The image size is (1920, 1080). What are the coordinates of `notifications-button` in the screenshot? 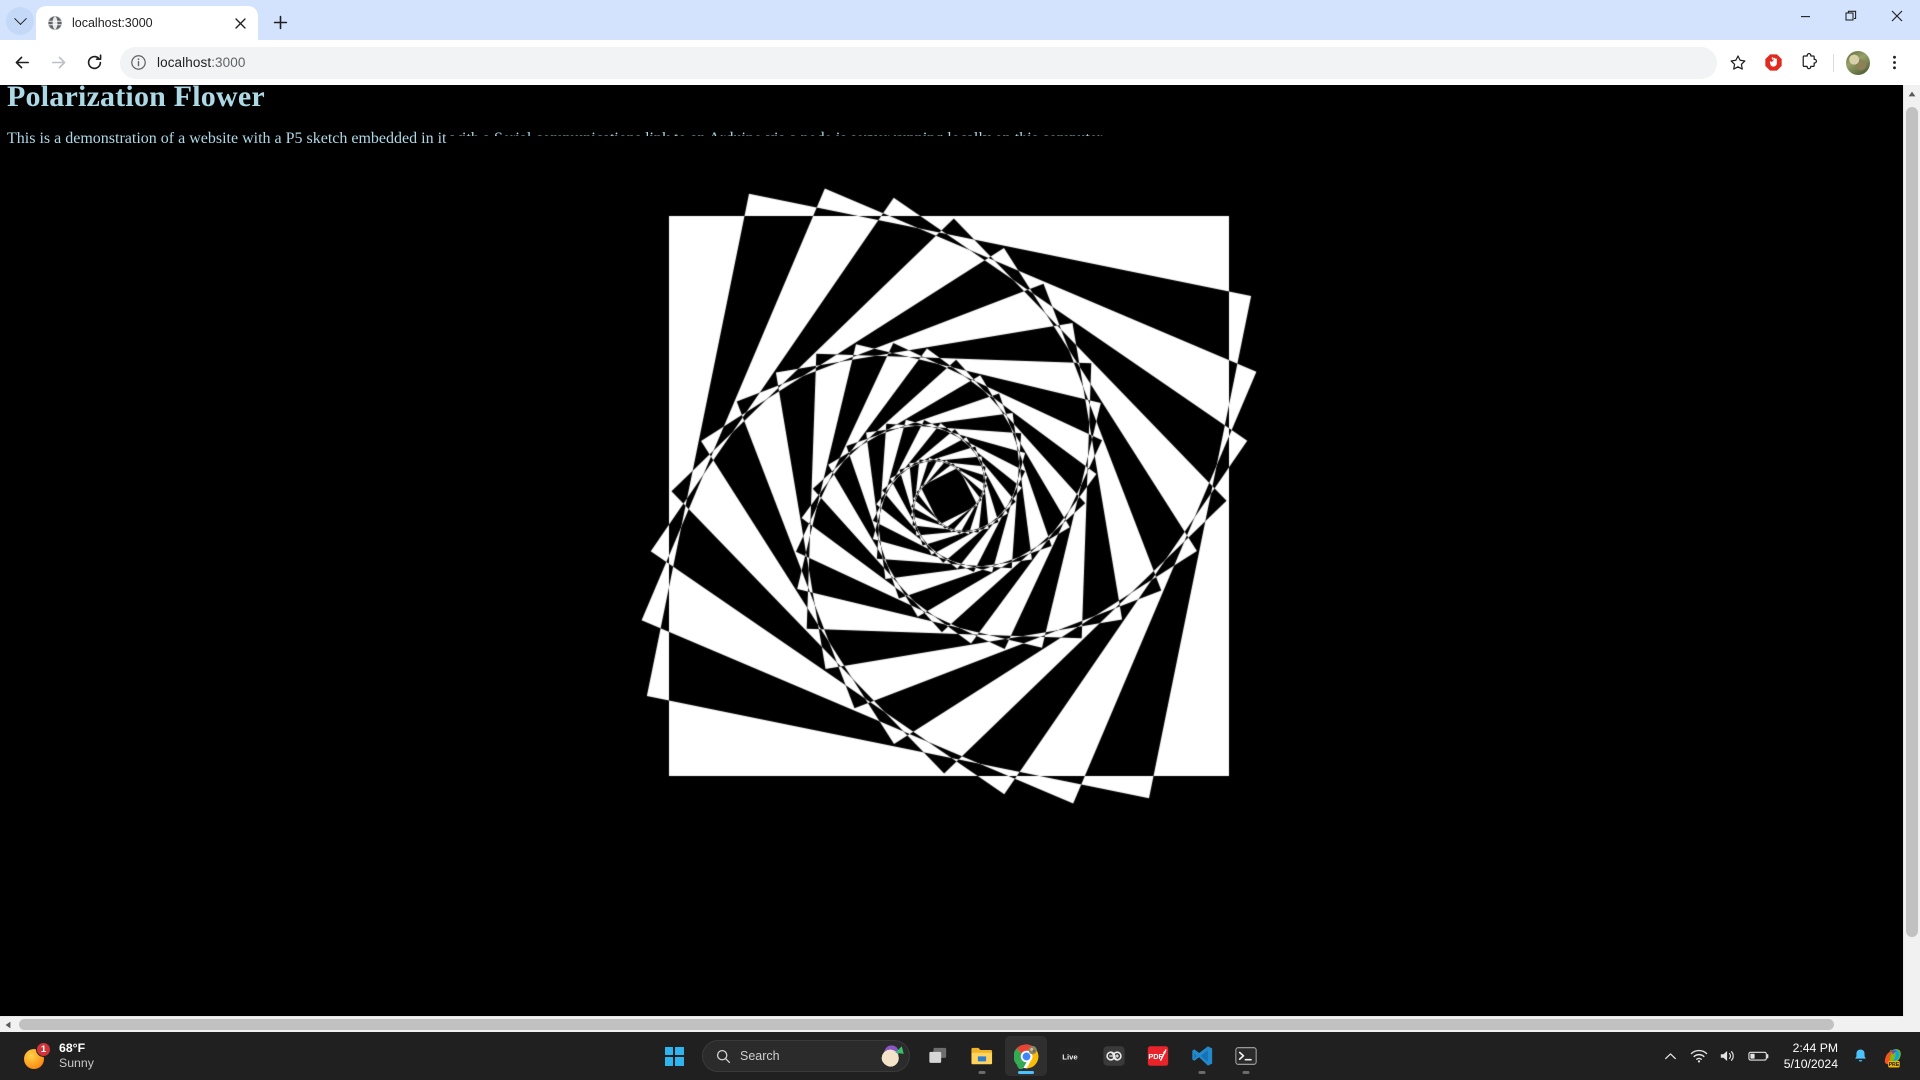 It's located at (1860, 1056).